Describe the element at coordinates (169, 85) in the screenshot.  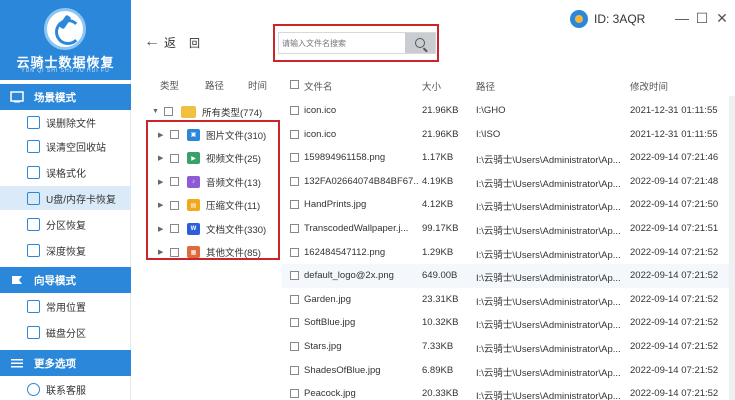
I see `tab-type: 类型` at that location.